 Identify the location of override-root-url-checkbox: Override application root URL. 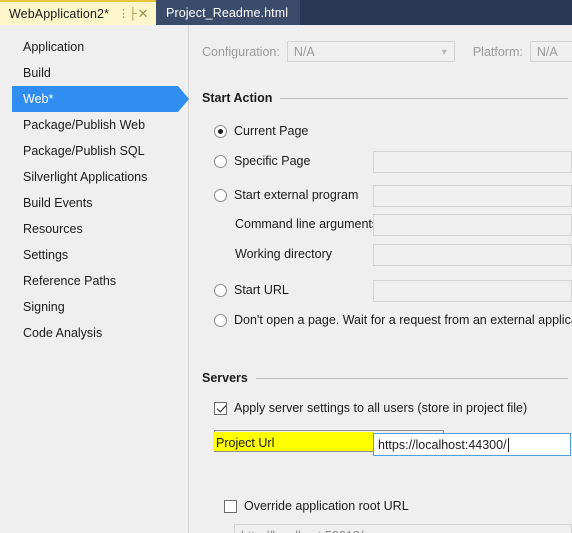
(316, 506).